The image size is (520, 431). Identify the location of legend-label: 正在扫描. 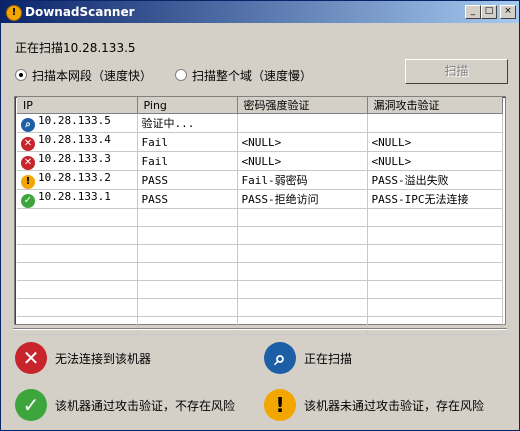
(328, 358).